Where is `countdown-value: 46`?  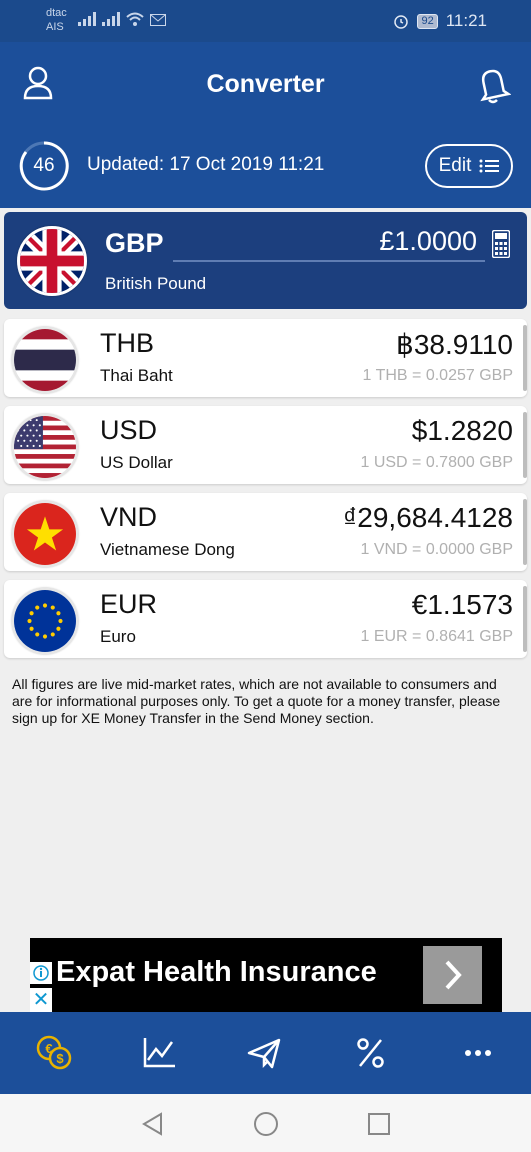
countdown-value: 46 is located at coordinates (44, 165).